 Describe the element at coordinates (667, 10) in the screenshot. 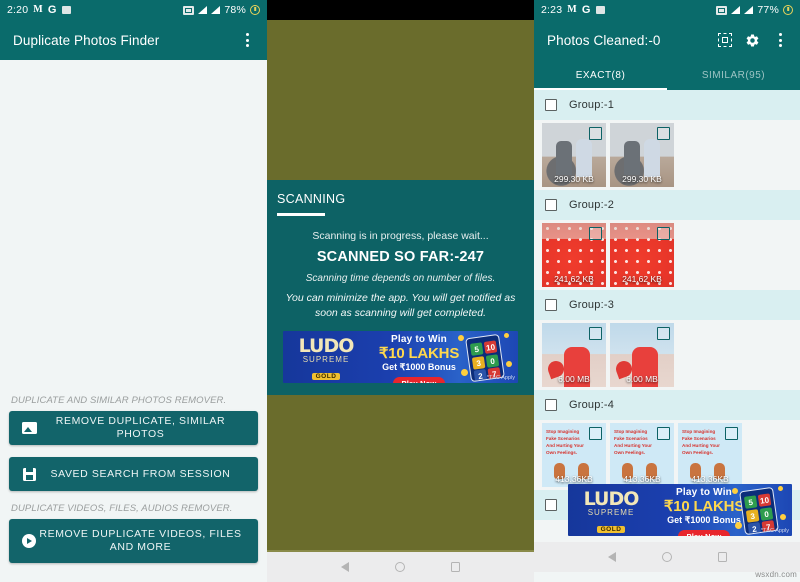

I see `status-bar: 2:23 M G 77%` at that location.